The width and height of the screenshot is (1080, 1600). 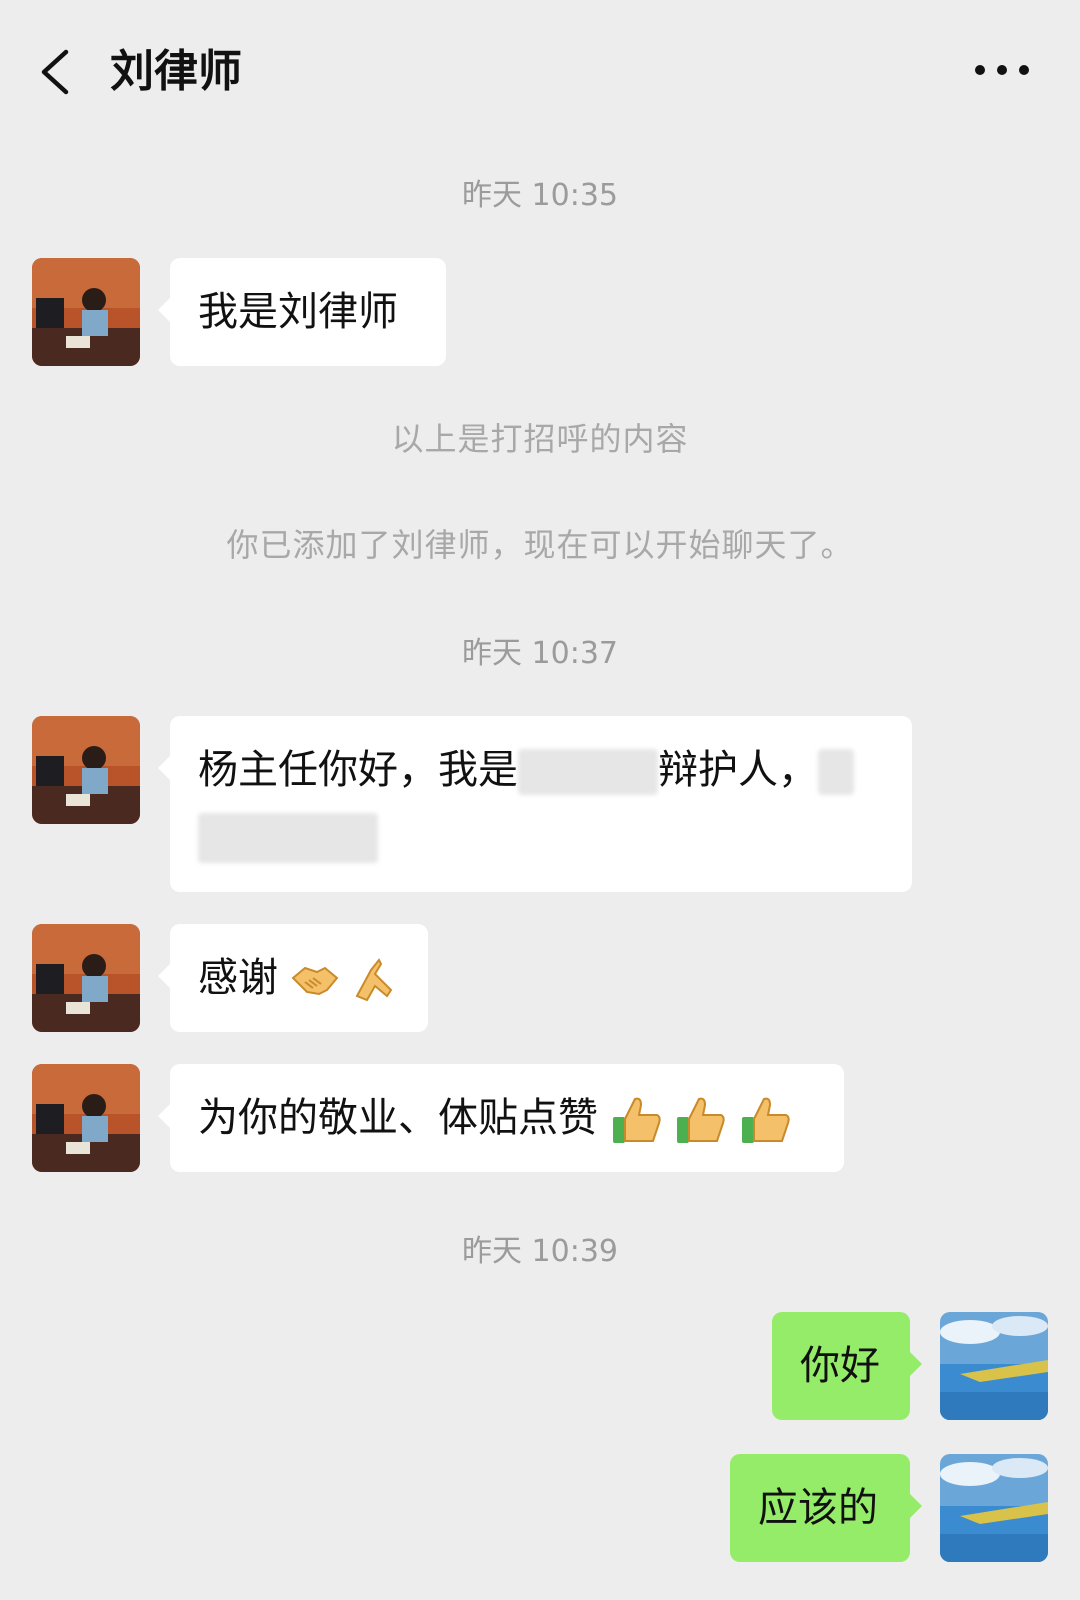 I want to click on message-bubble: 杨主任你好，我是 辩护人，, so click(x=535, y=804).